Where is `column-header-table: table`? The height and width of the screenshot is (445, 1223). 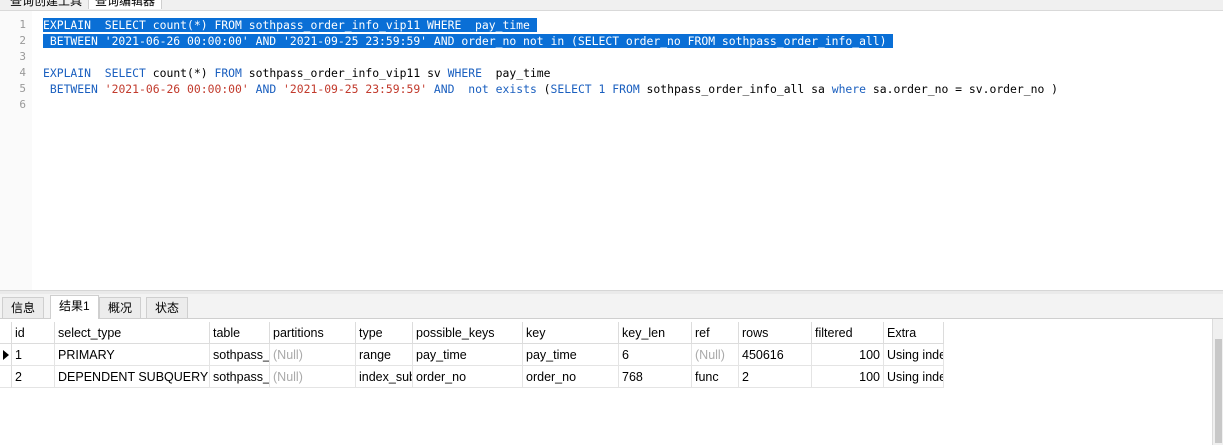
column-header-table: table is located at coordinates (240, 333).